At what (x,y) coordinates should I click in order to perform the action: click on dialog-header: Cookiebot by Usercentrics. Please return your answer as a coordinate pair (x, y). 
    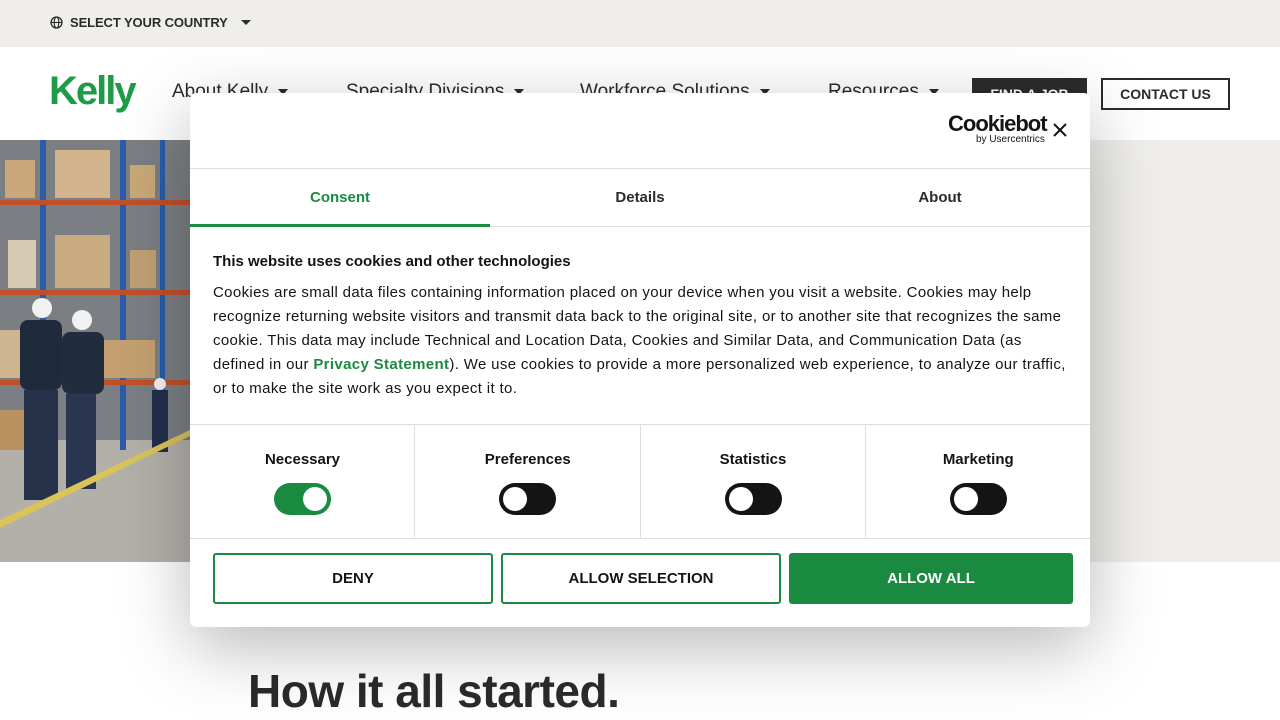
    Looking at the image, I should click on (640, 131).